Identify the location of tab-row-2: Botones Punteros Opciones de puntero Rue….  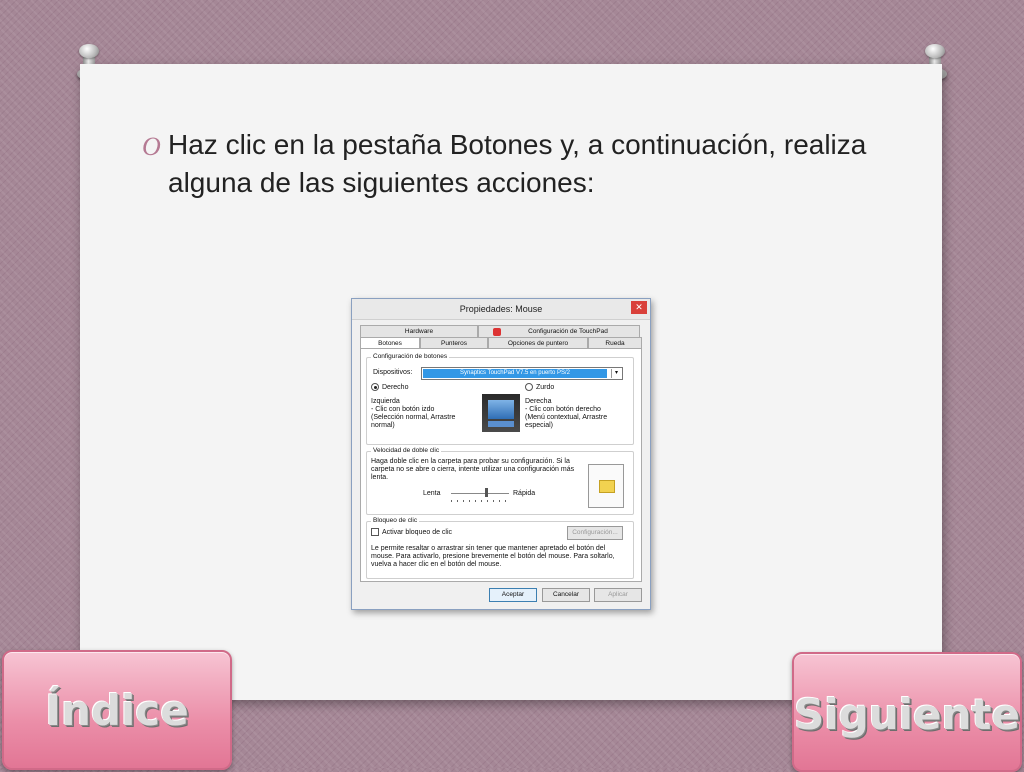
(501, 343).